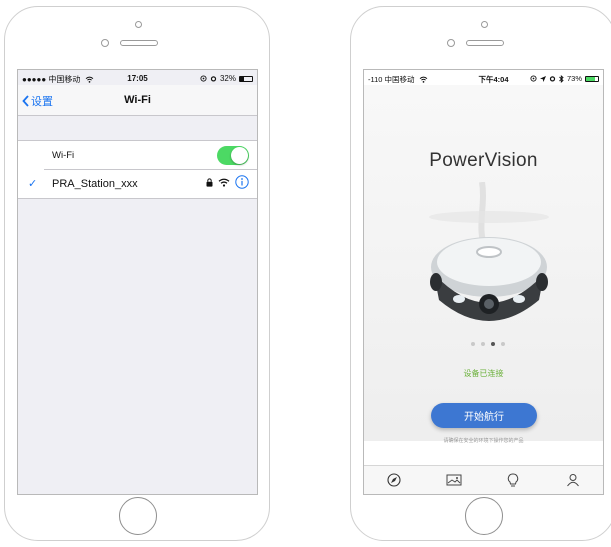 The height and width of the screenshot is (547, 611). I want to click on status-right: 73%, so click(564, 78).